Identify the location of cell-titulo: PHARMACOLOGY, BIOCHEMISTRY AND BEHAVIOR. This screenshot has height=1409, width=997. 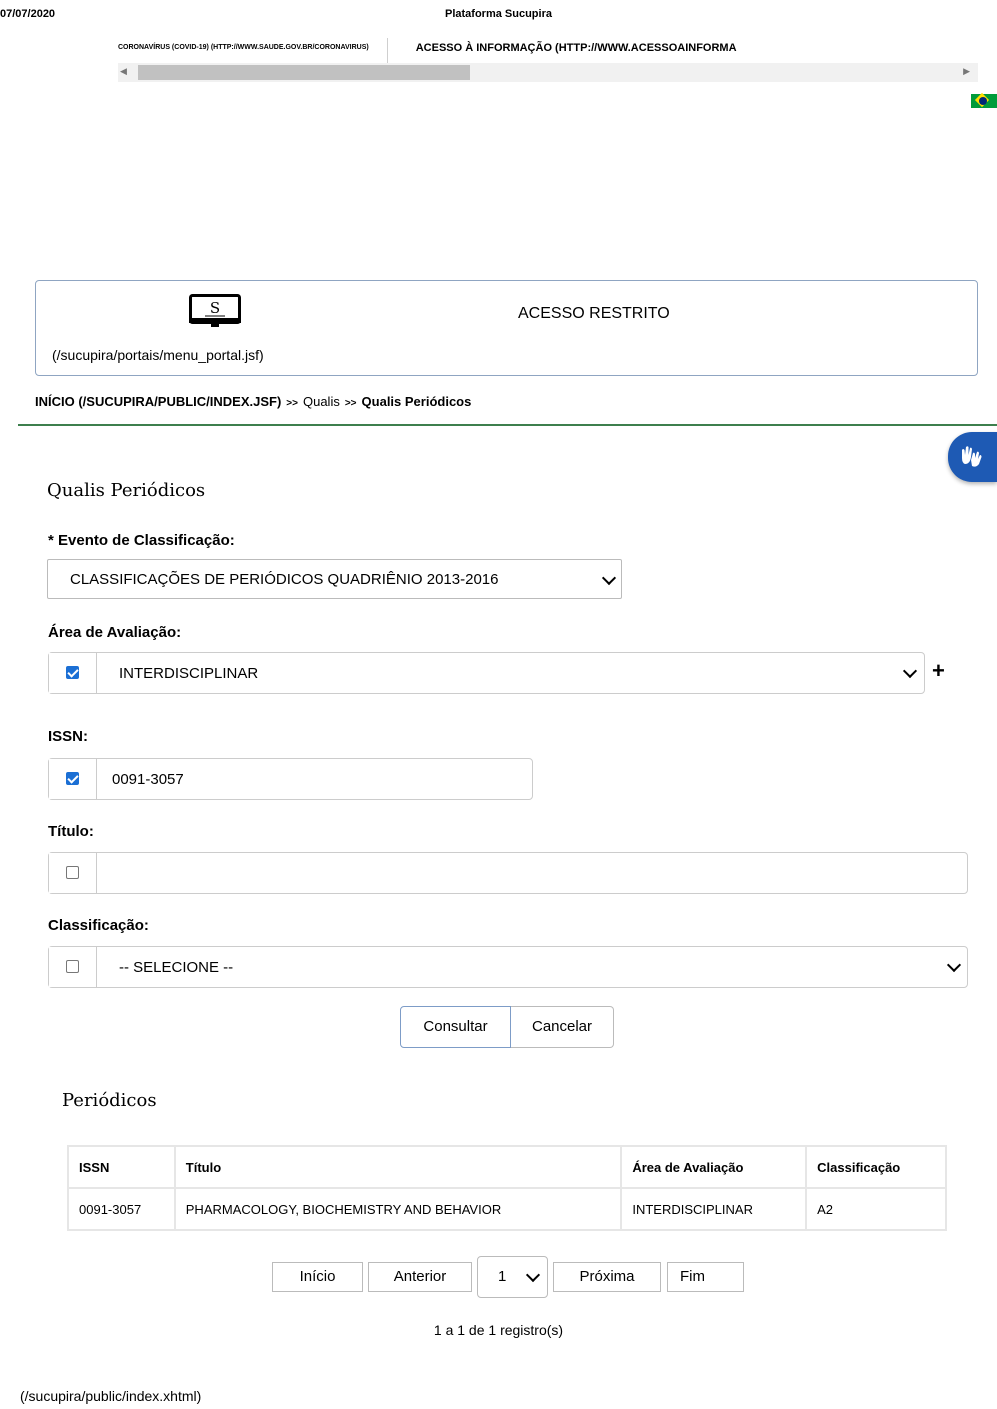
(398, 1209).